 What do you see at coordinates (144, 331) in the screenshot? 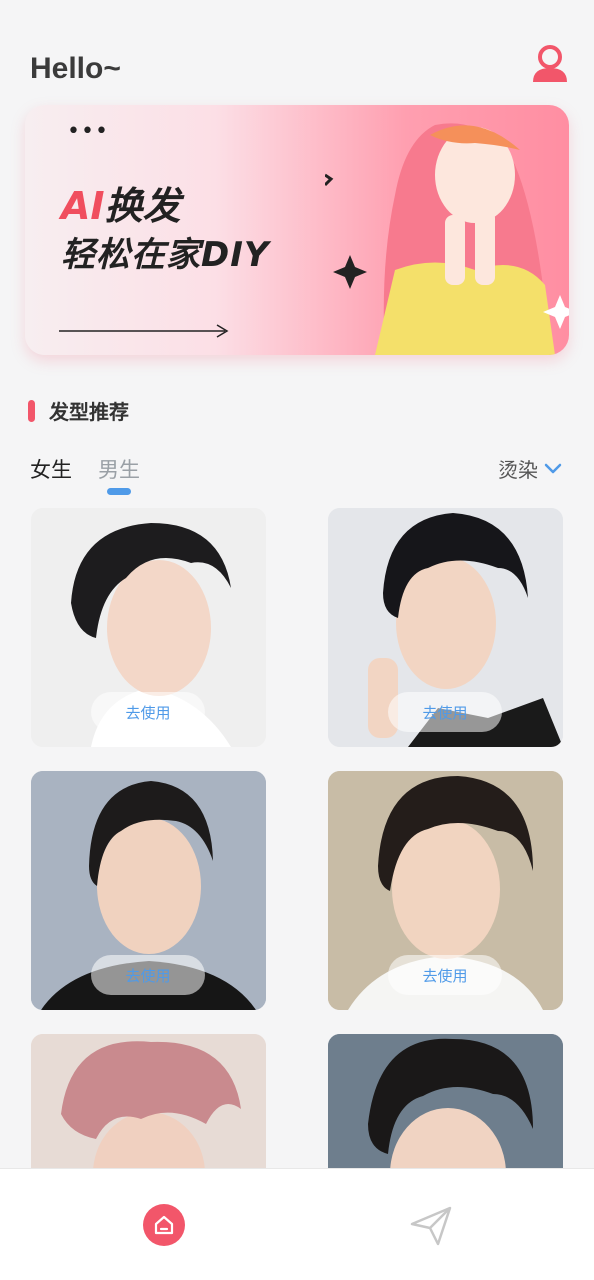
I see `banner-arrow-icon` at bounding box center [144, 331].